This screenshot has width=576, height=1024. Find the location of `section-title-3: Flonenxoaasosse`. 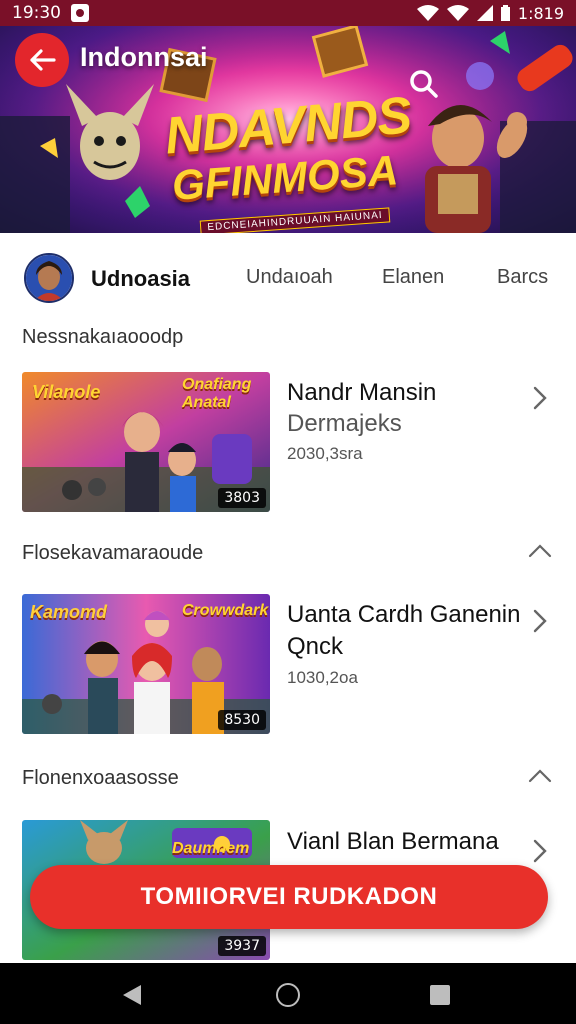

section-title-3: Flonenxoaasosse is located at coordinates (100, 778).